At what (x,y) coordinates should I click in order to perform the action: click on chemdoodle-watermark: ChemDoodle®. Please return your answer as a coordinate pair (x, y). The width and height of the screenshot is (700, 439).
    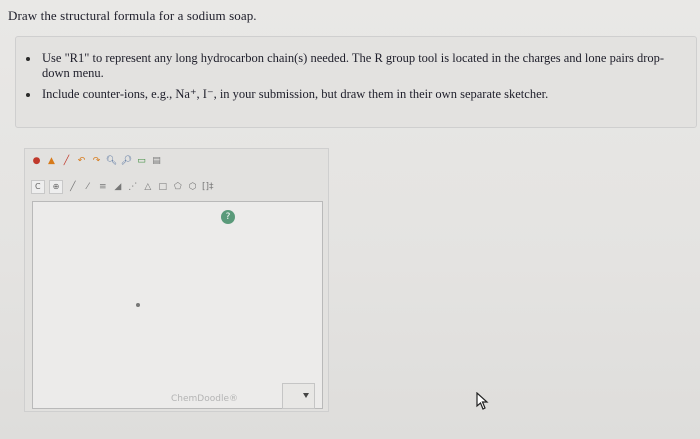
    Looking at the image, I should click on (204, 399).